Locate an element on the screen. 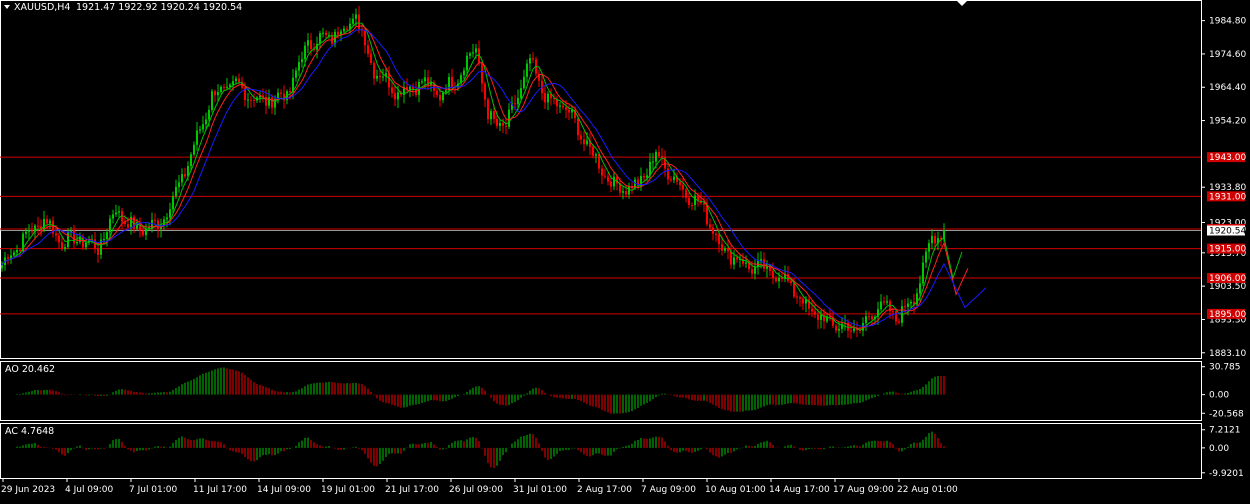 This screenshot has height=504, width=1250. ac-tick-label: 0.00 is located at coordinates (1219, 449).